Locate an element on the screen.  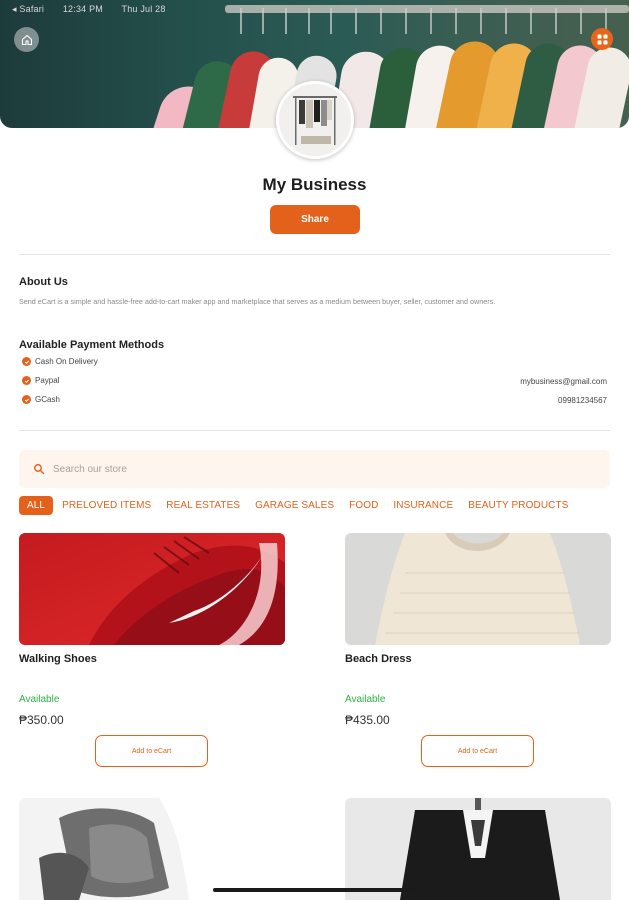
payment-method: GCash is located at coordinates (41, 399).